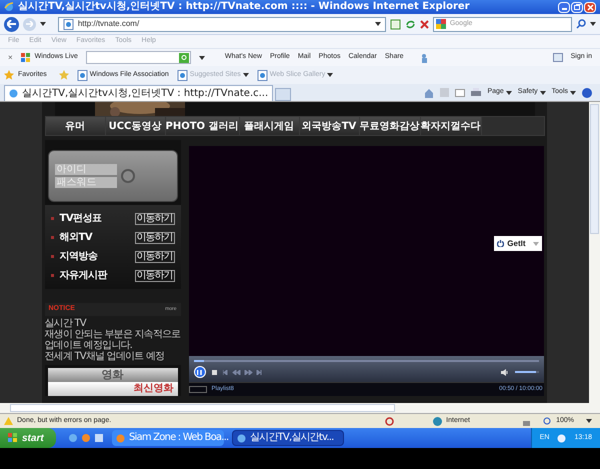 The image size is (600, 469). What do you see at coordinates (441, 24) in the screenshot?
I see `google-logo-icon` at bounding box center [441, 24].